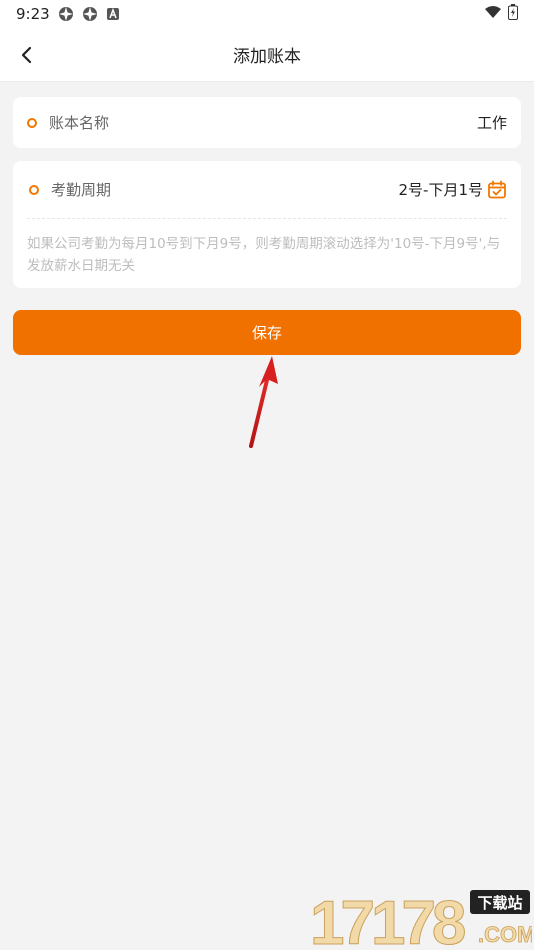 The width and height of the screenshot is (534, 950). I want to click on svg-text: 17178, so click(387, 918).